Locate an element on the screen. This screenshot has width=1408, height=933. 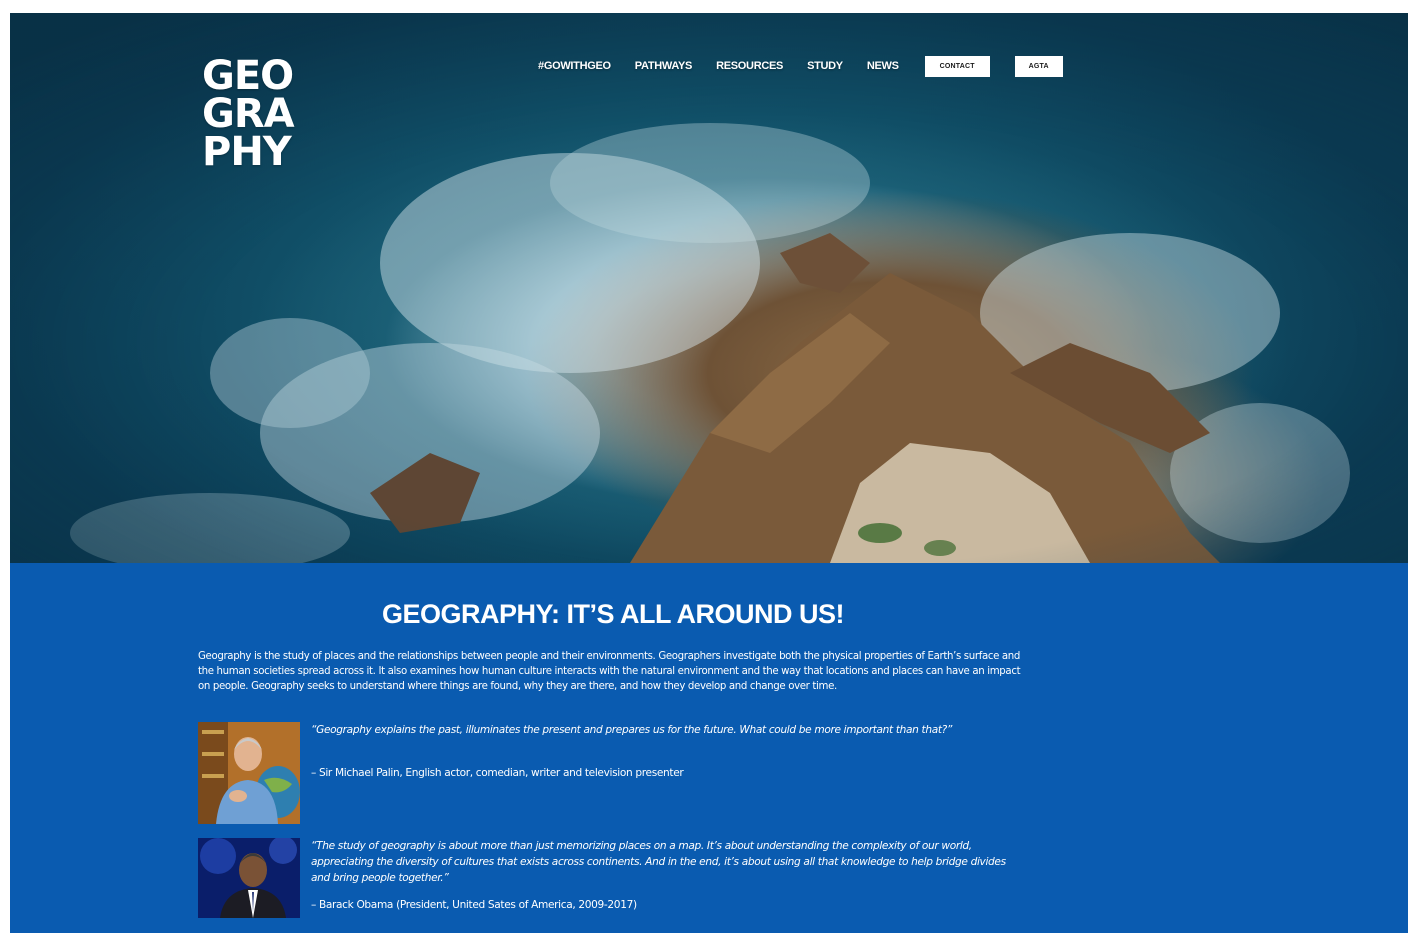
nav-item-resources: RESOURCES is located at coordinates (749, 66).